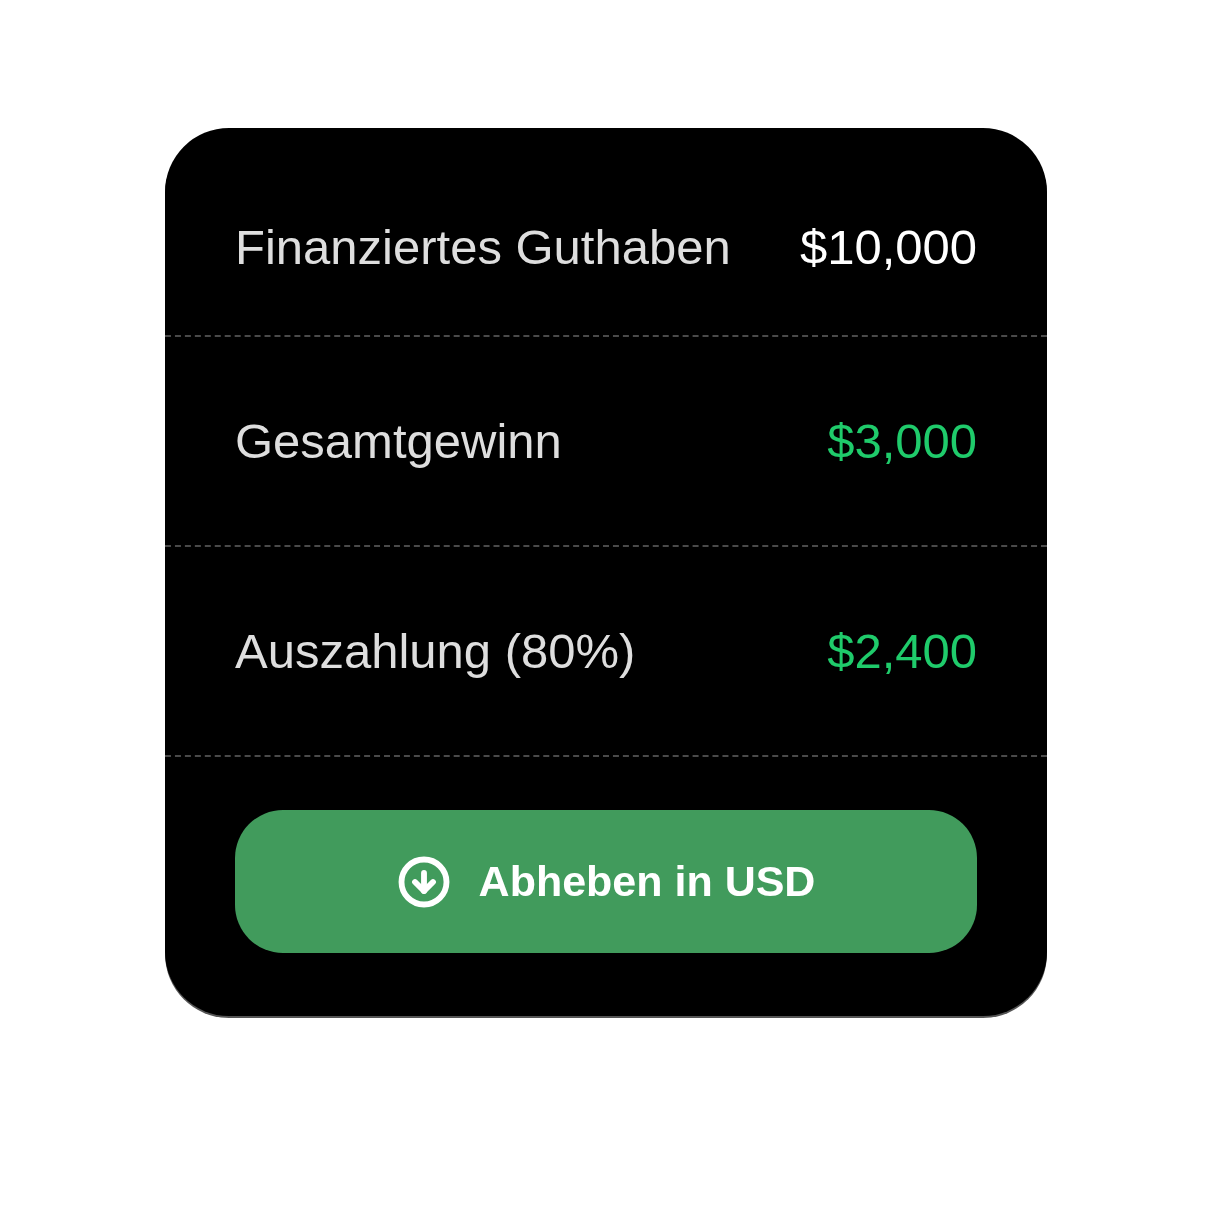 Image resolution: width=1212 pixels, height=1212 pixels. Describe the element at coordinates (398, 441) in the screenshot. I see `row-label: Gesamtgewinn` at that location.